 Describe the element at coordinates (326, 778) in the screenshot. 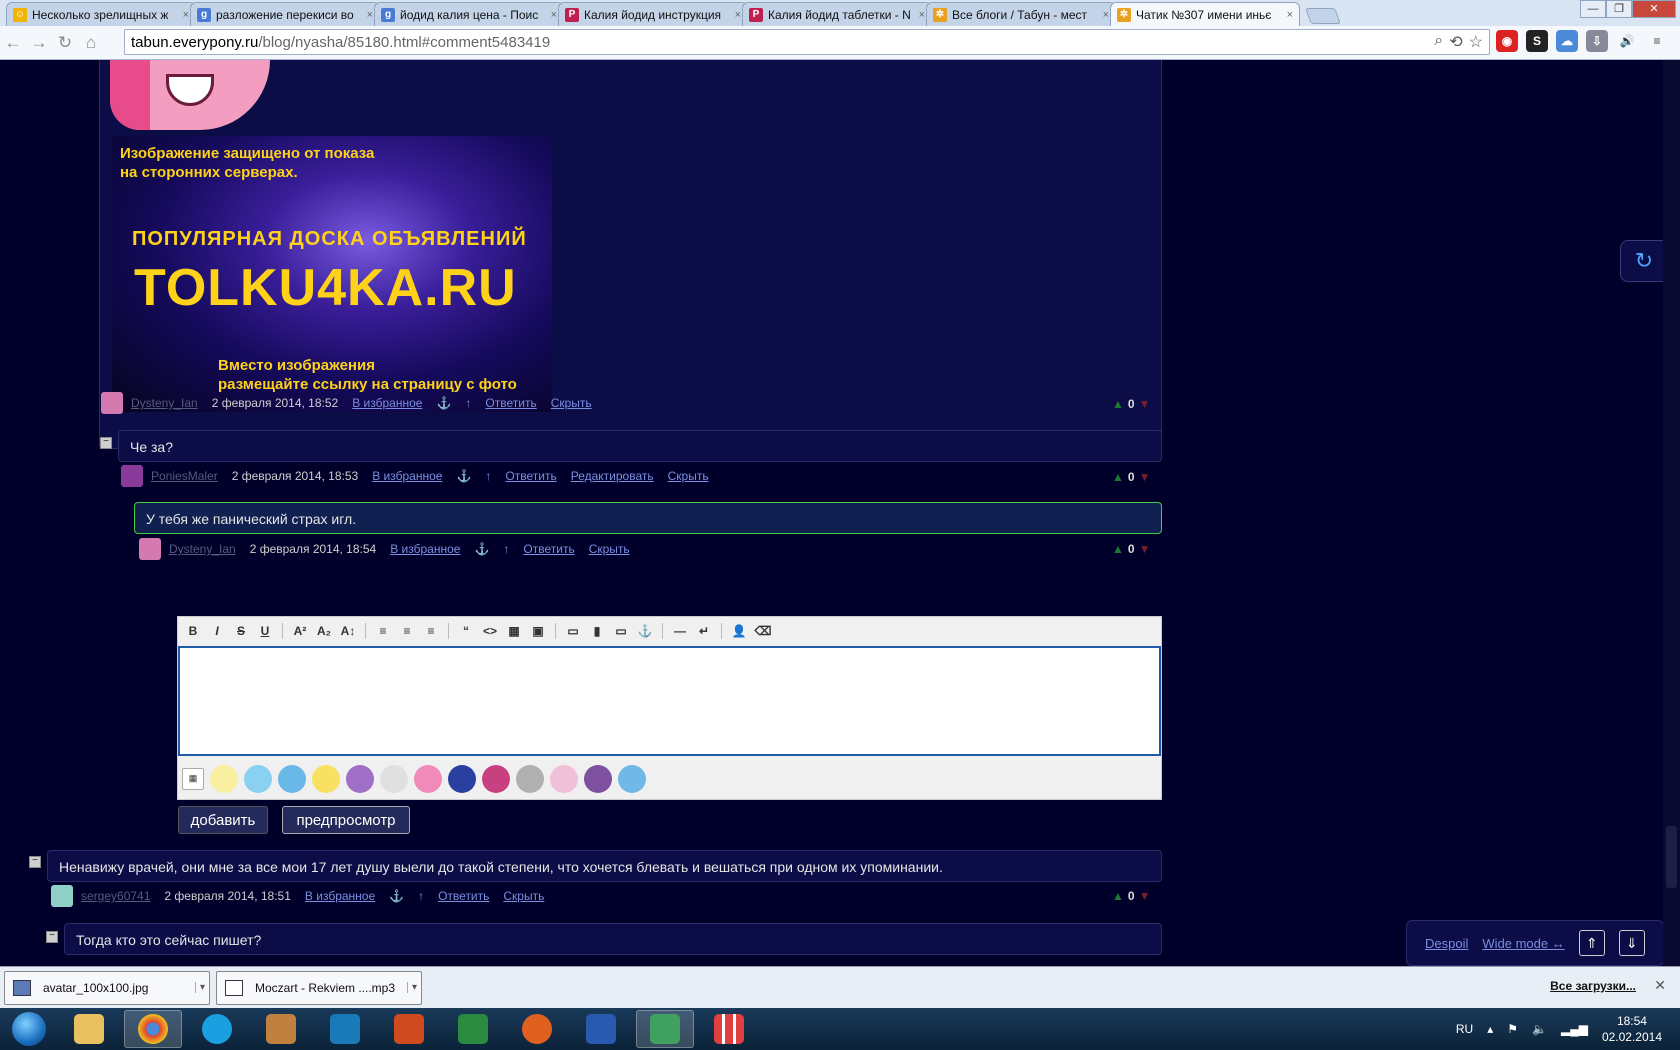

I see `applejack-emote-icon` at that location.